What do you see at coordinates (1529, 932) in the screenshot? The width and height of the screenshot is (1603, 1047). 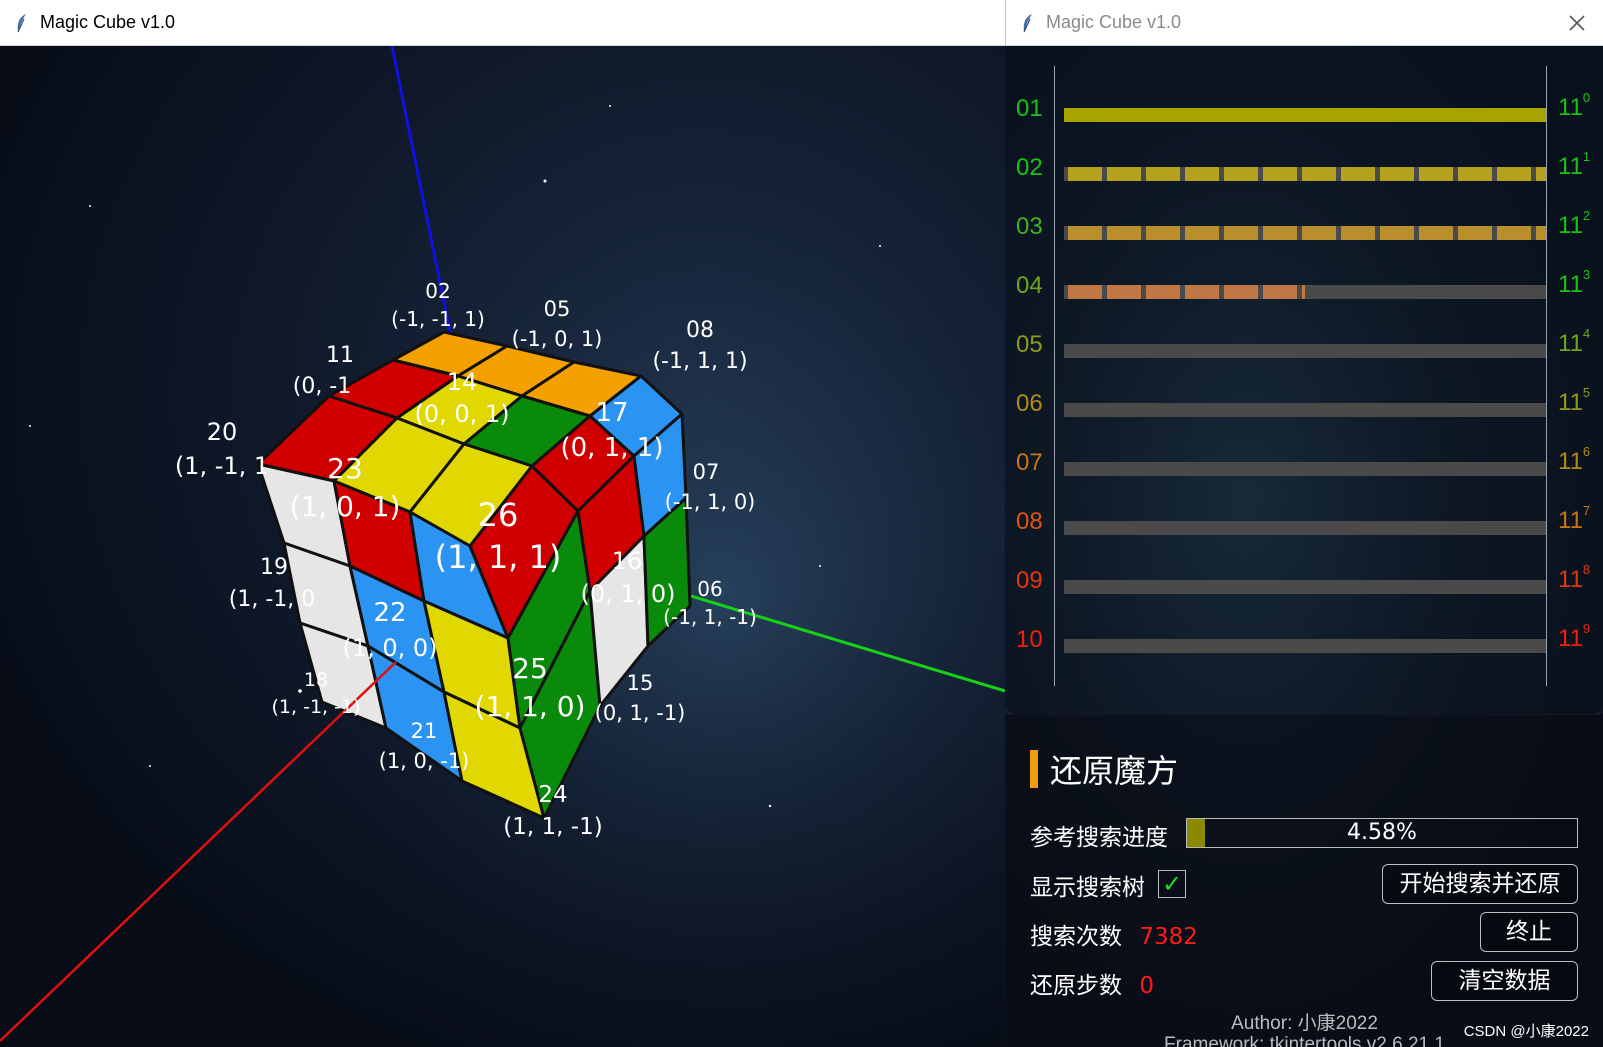 I see `stop-button: 终止` at bounding box center [1529, 932].